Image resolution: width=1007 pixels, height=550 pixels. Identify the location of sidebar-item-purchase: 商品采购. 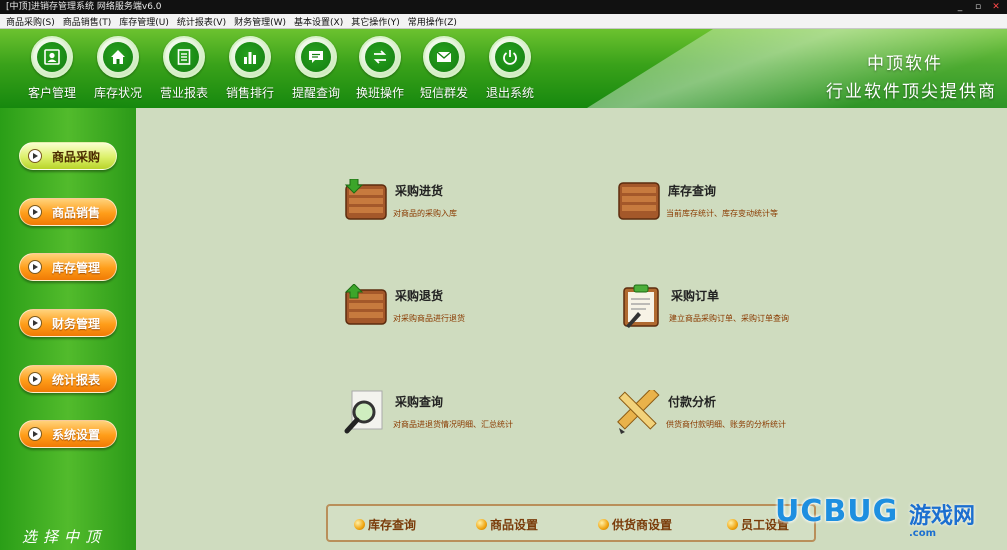
(68, 156).